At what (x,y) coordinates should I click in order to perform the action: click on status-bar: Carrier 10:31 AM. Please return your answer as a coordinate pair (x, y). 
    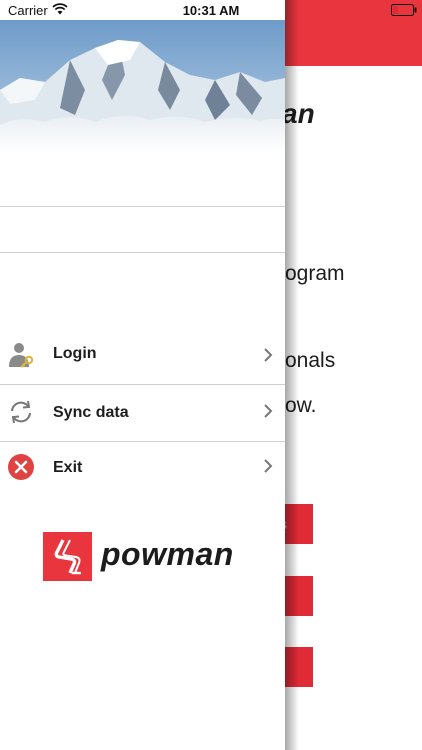
    Looking at the image, I should click on (211, 10).